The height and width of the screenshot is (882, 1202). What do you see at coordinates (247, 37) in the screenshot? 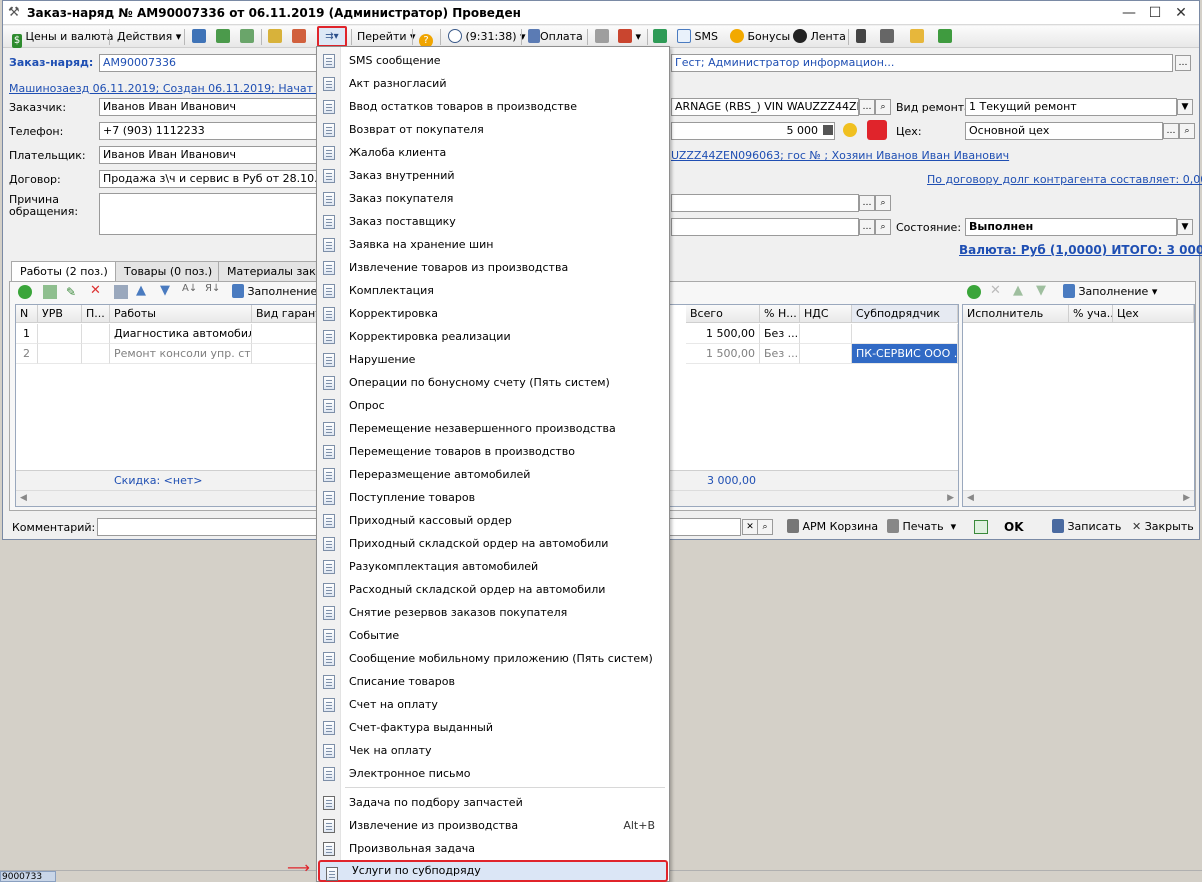
I see `copy-icon` at bounding box center [247, 37].